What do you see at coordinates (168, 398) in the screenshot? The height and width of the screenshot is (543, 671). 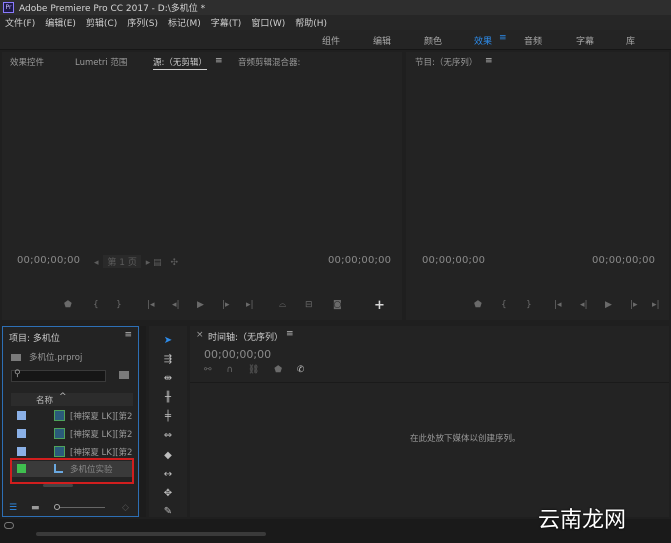 I see `rolling-edit-tool-icon: ╫` at bounding box center [168, 398].